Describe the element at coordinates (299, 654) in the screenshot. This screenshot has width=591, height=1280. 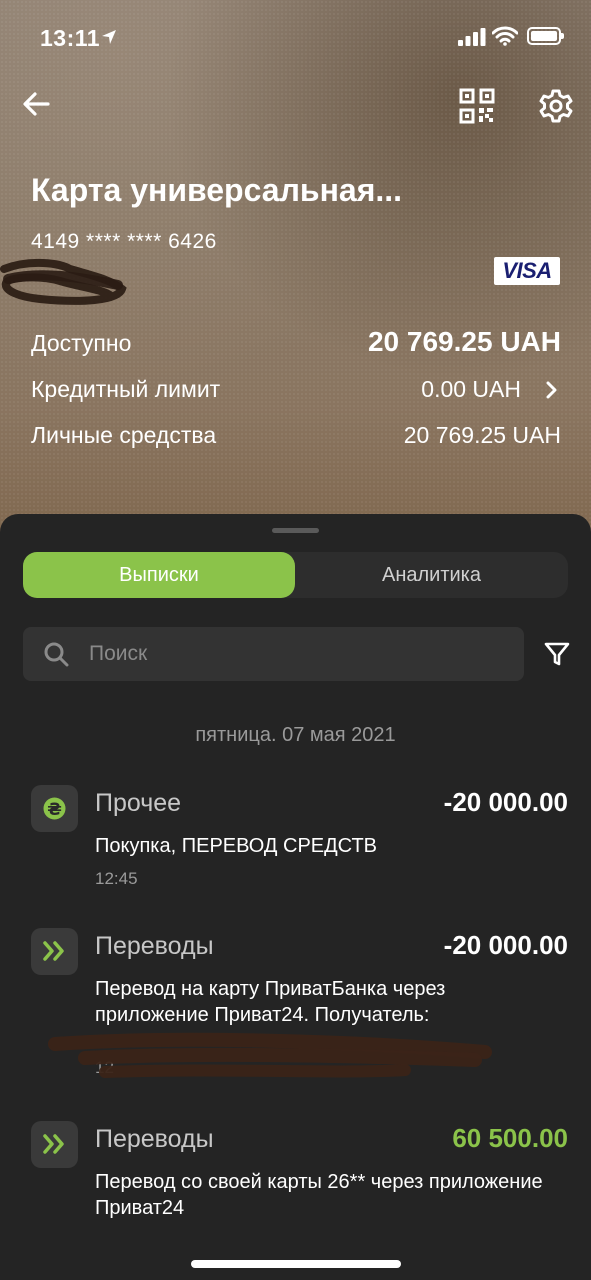
I see `search-input` at that location.